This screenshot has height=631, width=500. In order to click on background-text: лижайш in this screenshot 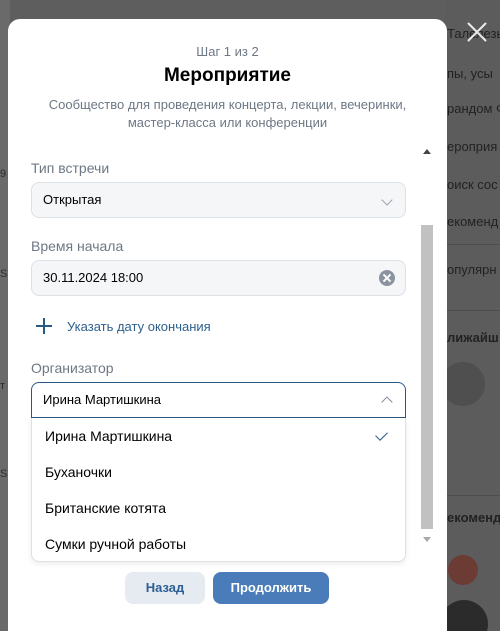, I will do `click(473, 337)`.